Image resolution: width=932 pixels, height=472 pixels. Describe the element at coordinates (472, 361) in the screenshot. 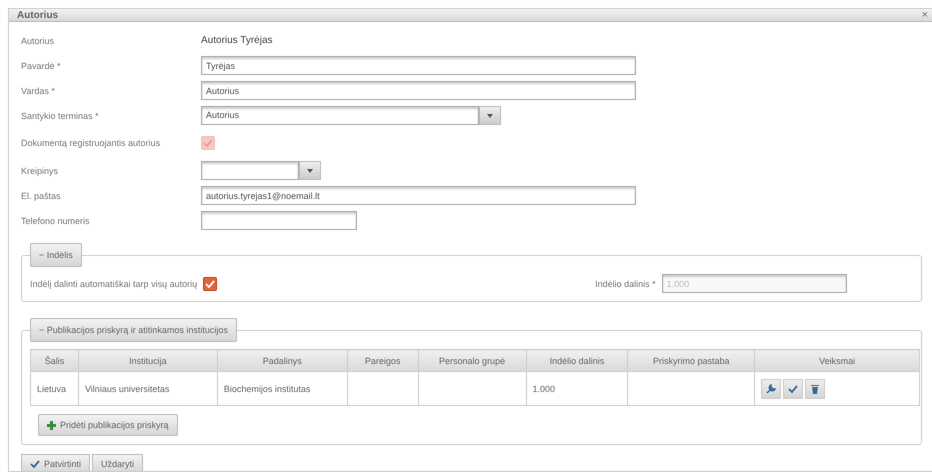

I see `column-header: Personalo grupė` at that location.